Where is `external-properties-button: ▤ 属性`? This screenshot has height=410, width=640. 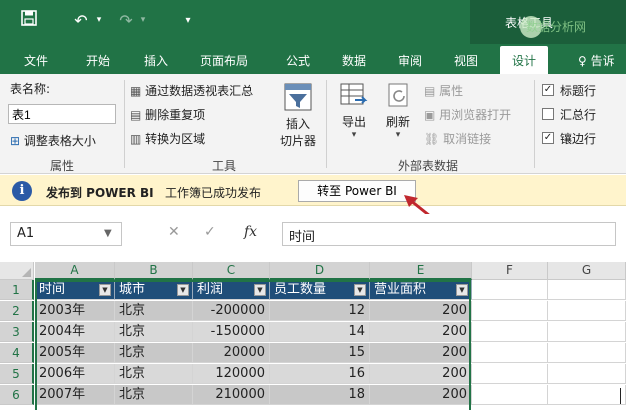 external-properties-button: ▤ 属性 is located at coordinates (443, 90).